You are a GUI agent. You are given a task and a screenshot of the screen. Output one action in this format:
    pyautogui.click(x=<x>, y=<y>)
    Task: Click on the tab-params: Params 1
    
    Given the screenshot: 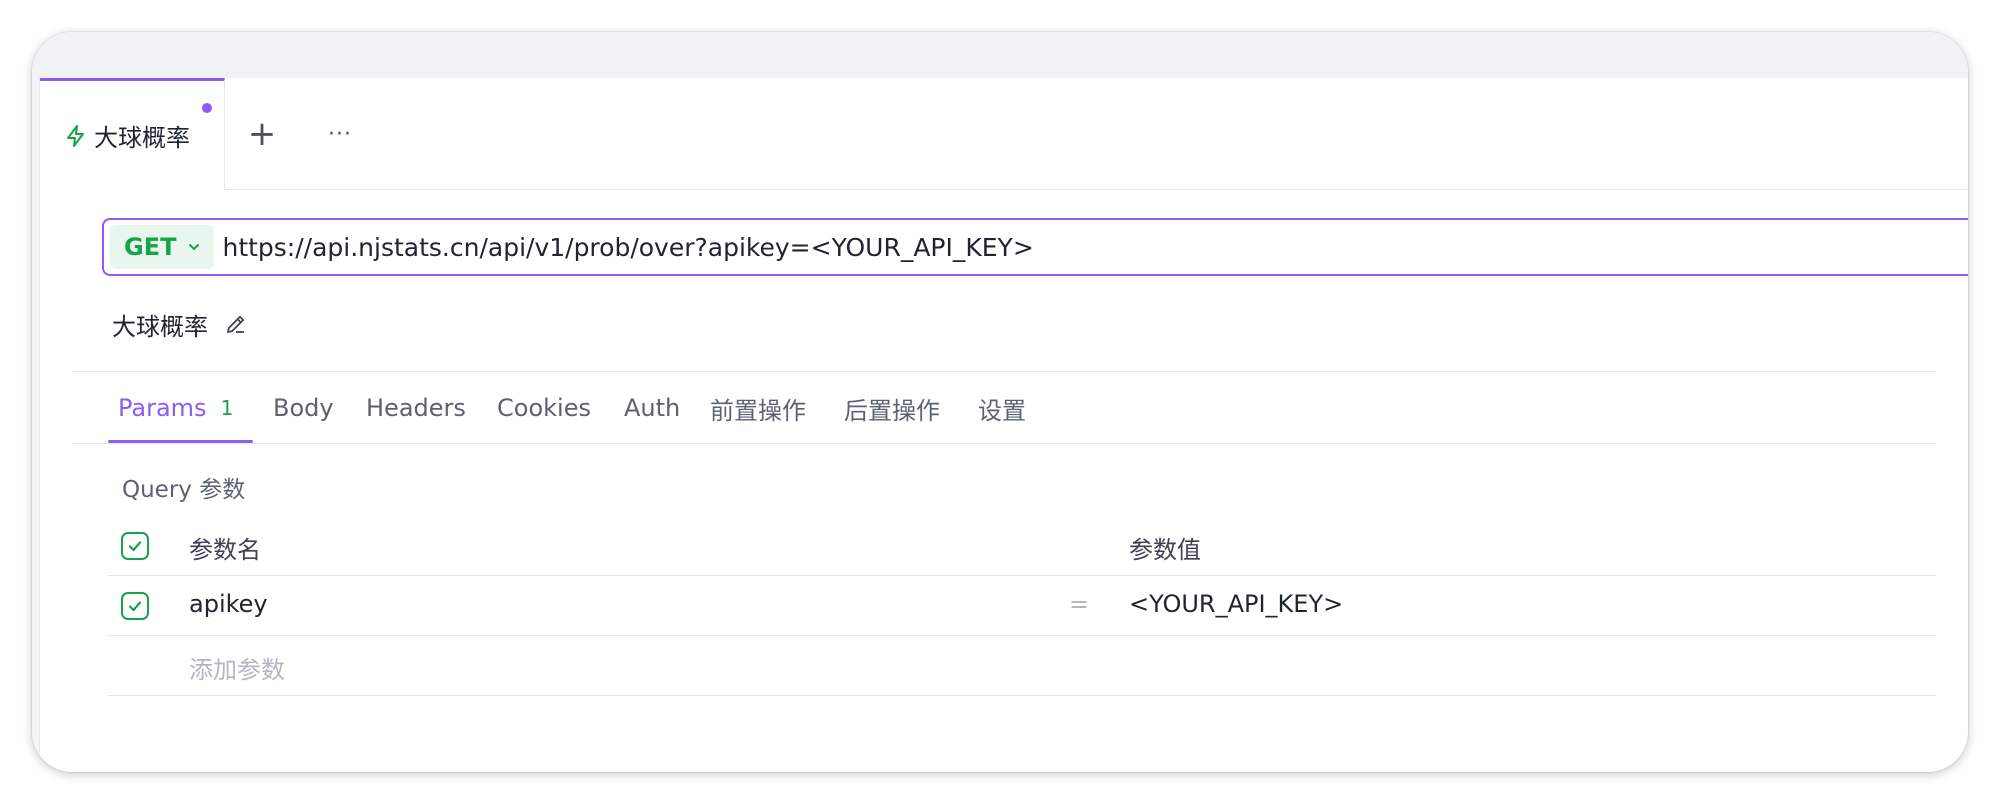 What is the action you would take?
    pyautogui.click(x=175, y=408)
    